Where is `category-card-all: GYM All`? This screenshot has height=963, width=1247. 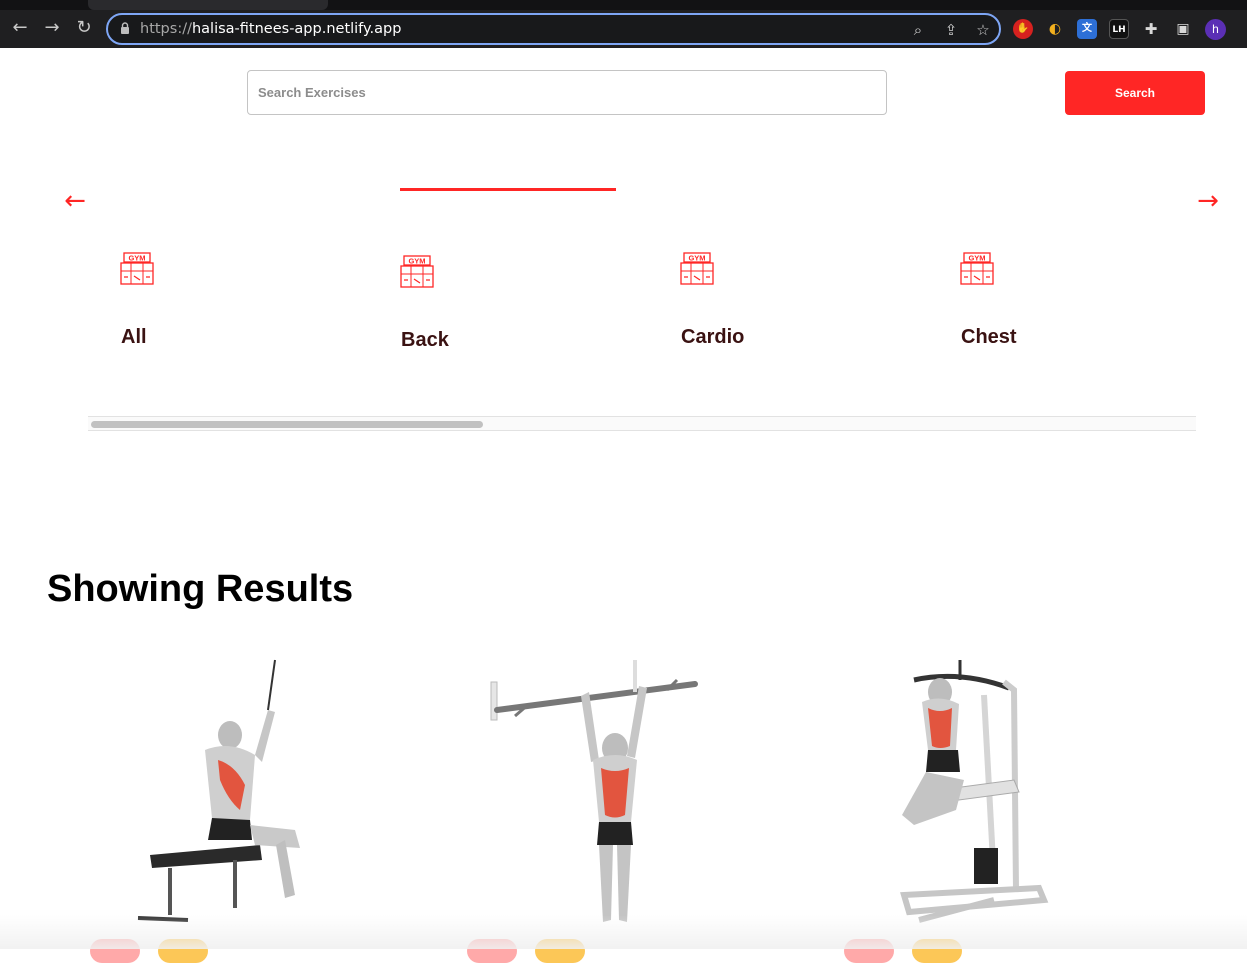 category-card-all: GYM All is located at coordinates (220, 307).